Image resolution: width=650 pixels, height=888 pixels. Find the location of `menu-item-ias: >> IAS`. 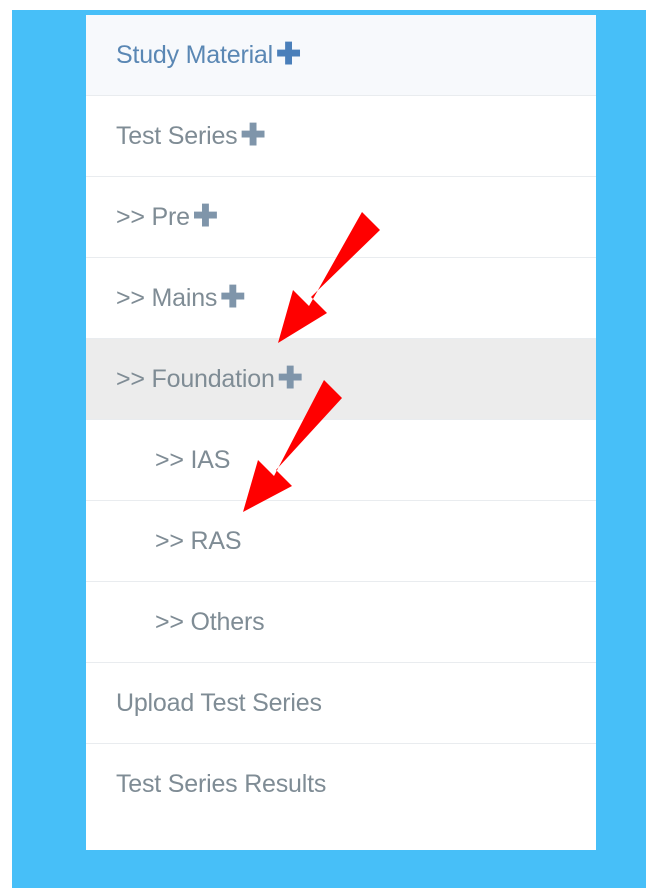

menu-item-ias: >> IAS is located at coordinates (341, 460).